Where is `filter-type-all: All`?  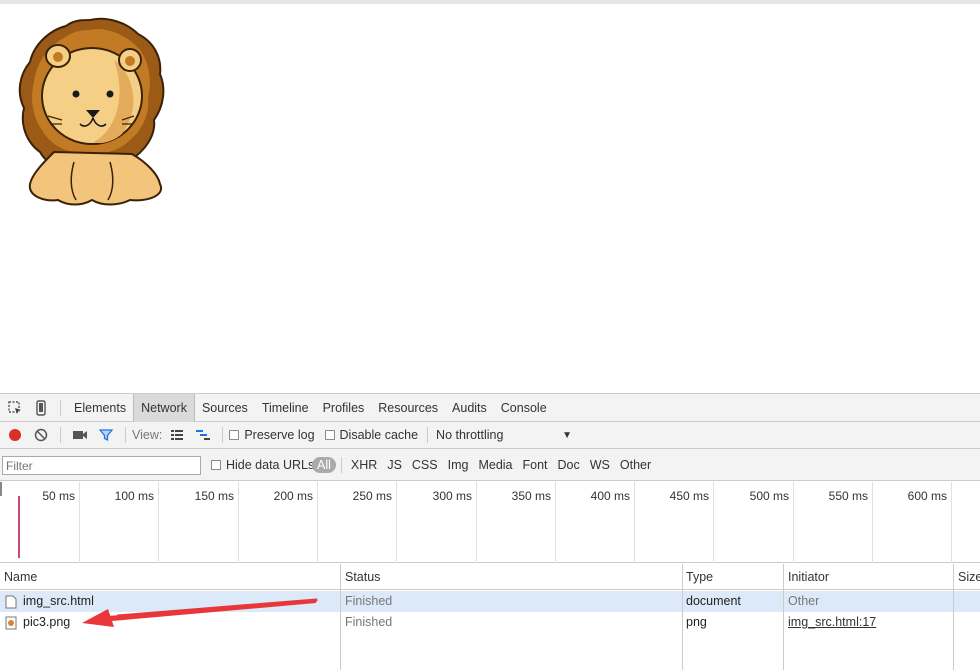
filter-type-all: All is located at coordinates (324, 465).